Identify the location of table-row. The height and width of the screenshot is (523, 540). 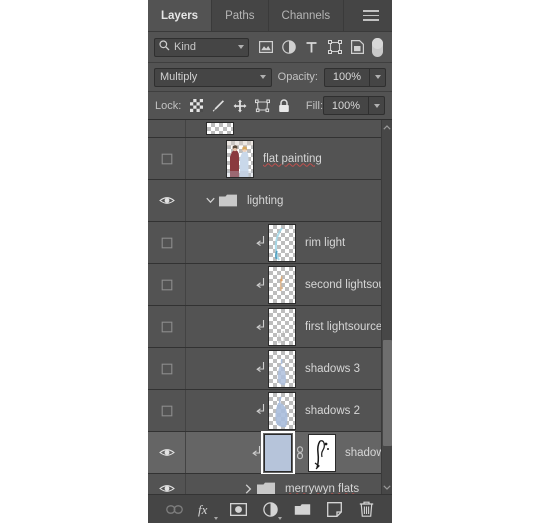
(264, 129).